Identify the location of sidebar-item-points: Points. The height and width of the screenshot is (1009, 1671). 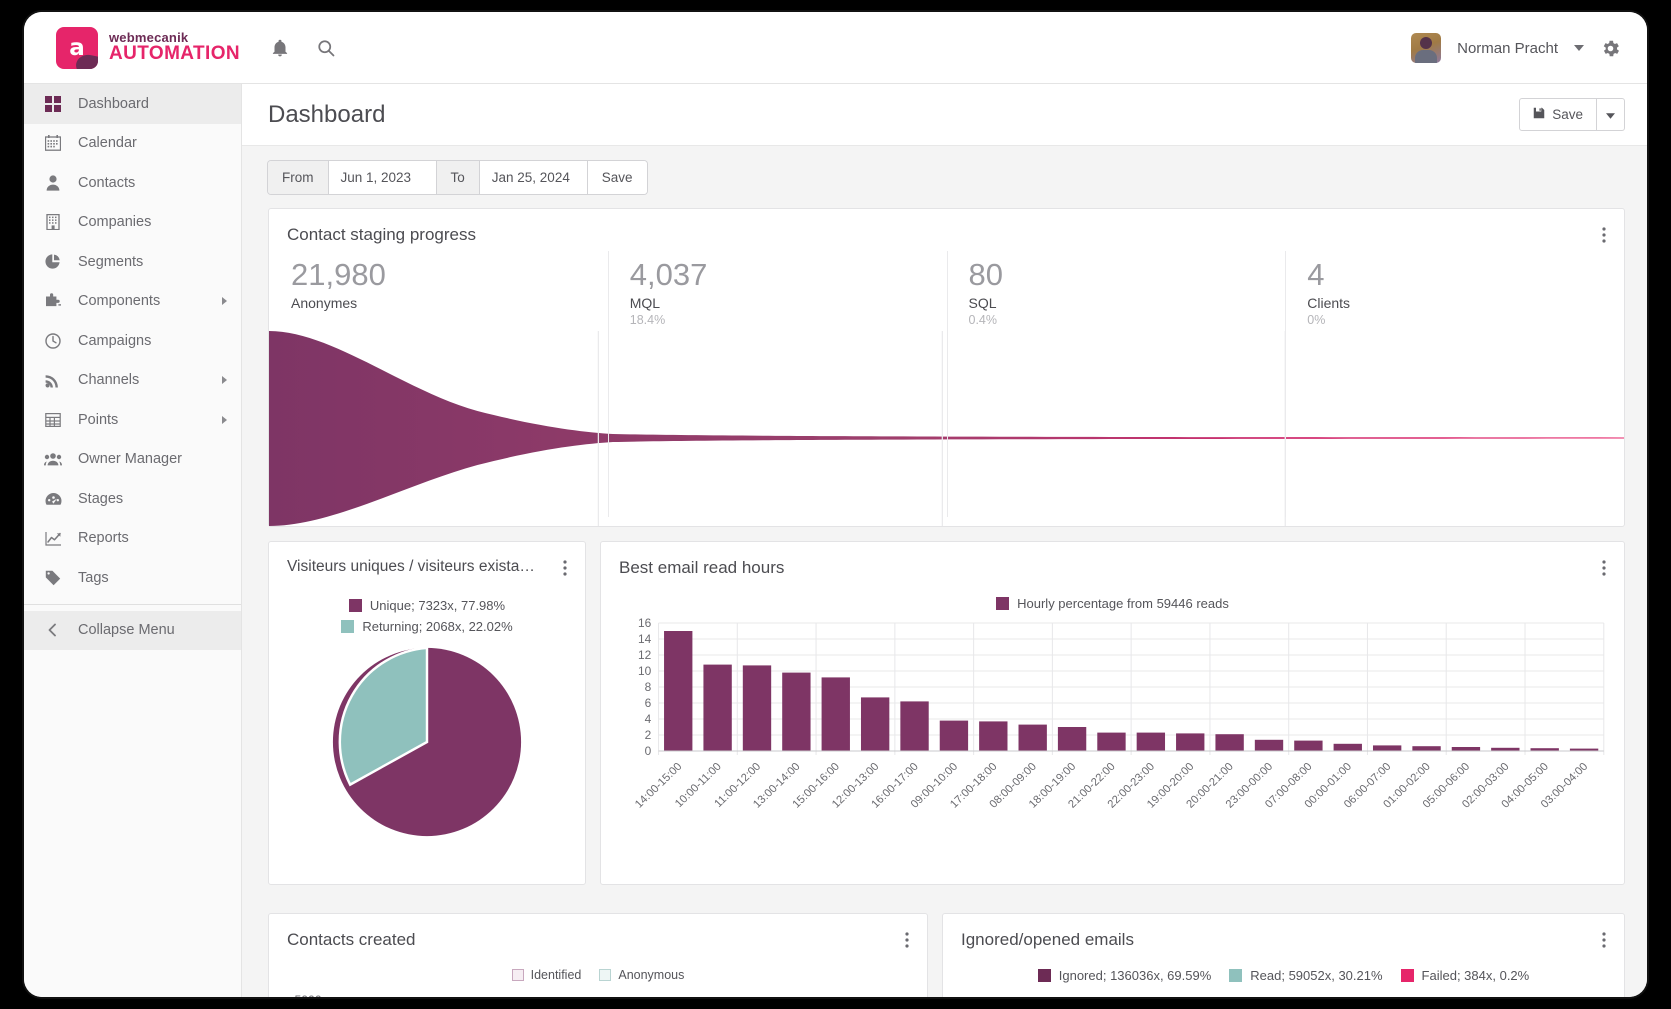
(132, 420).